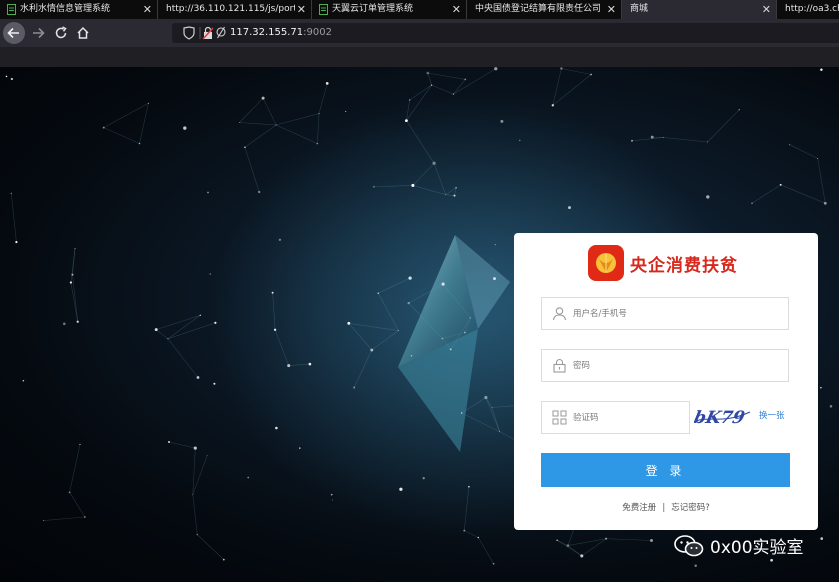 This screenshot has height=582, width=839. Describe the element at coordinates (639, 9) in the screenshot. I see `tab-title: 商城` at that location.